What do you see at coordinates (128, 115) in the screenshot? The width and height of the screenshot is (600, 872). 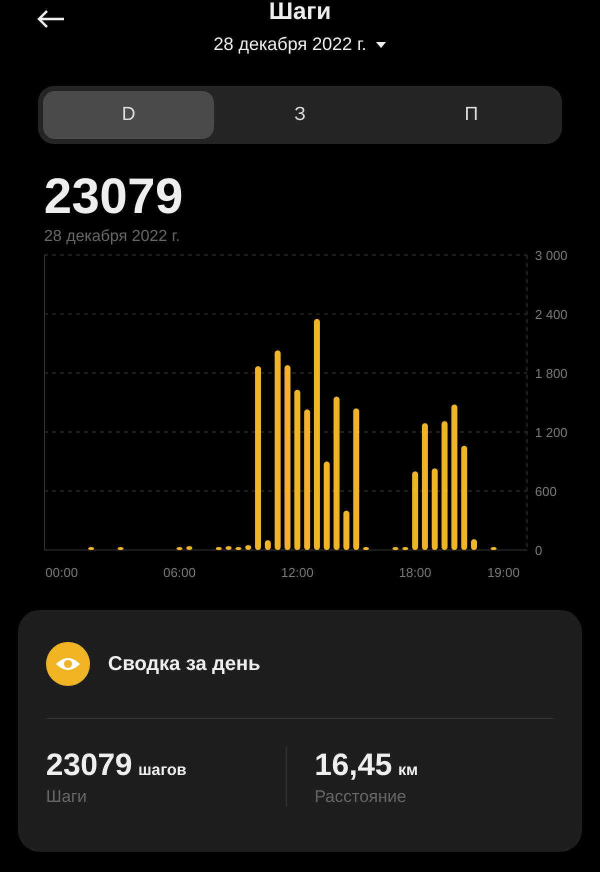 I see `period-tab: D` at bounding box center [128, 115].